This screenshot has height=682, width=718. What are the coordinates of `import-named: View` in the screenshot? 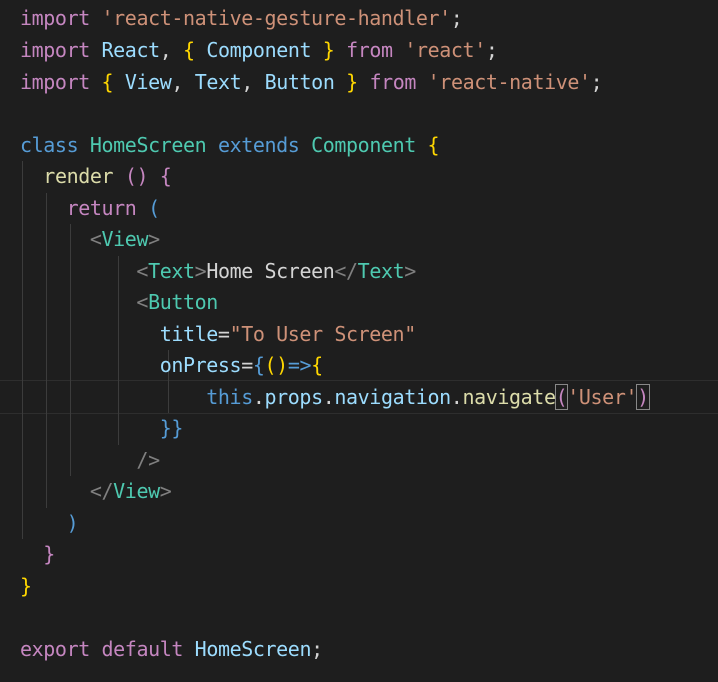 It's located at (148, 82).